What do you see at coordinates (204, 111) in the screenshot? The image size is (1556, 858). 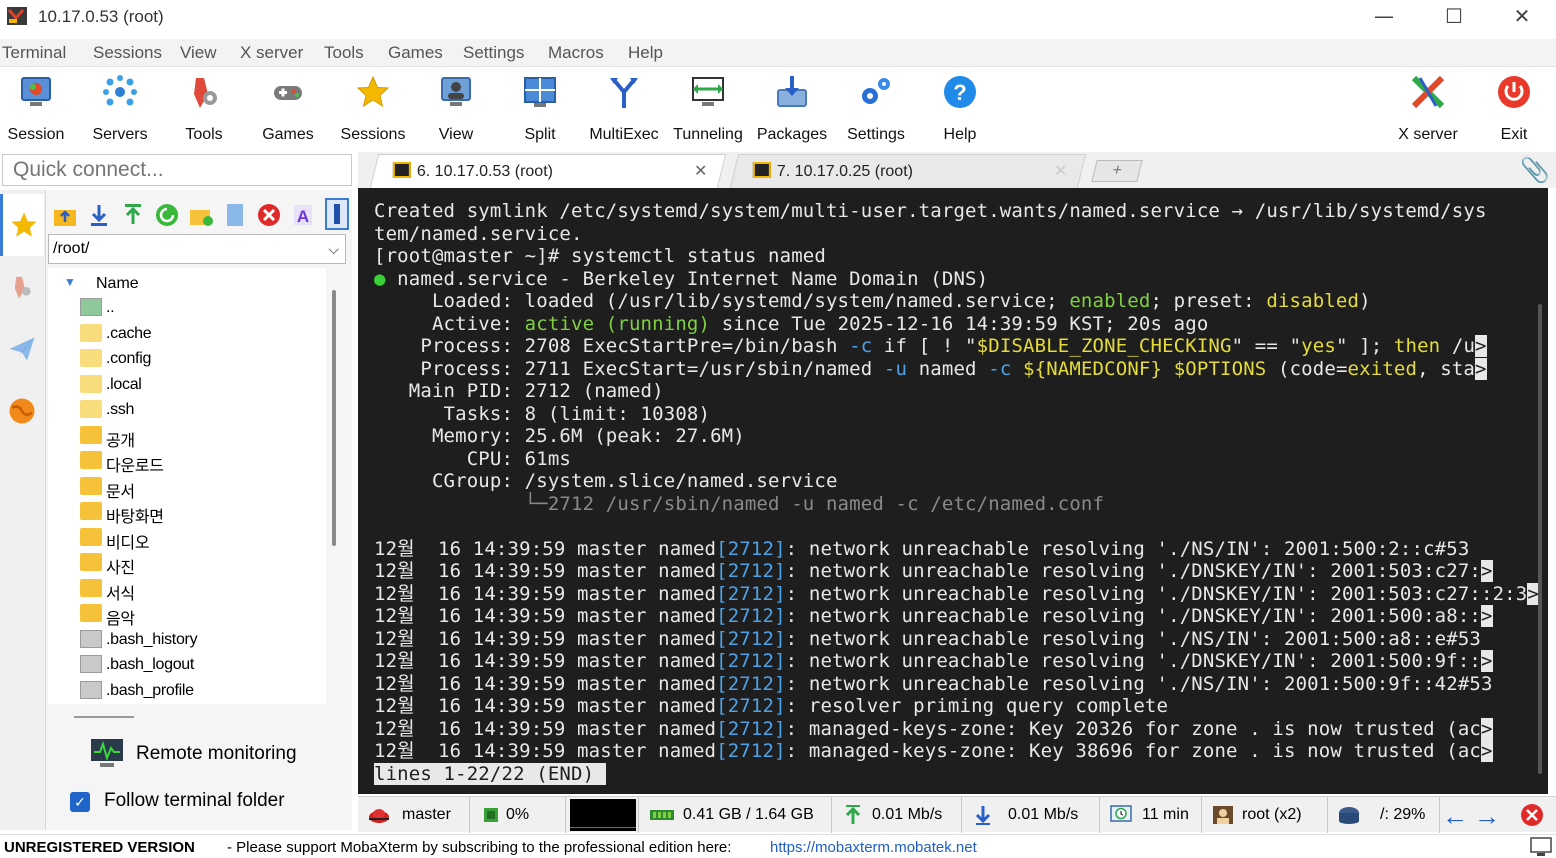 I see `tools-button: Tools` at bounding box center [204, 111].